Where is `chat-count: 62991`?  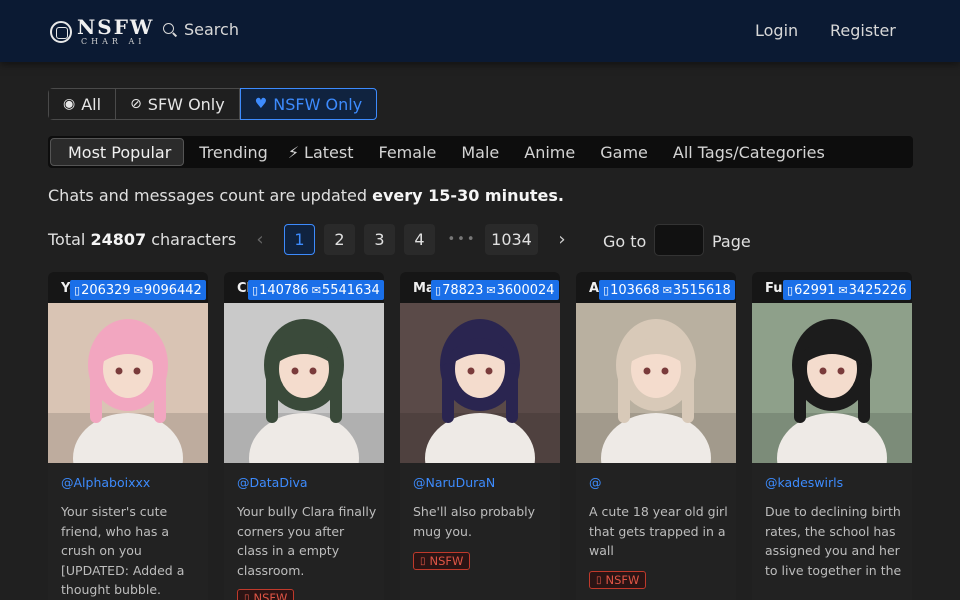 chat-count: 62991 is located at coordinates (815, 290).